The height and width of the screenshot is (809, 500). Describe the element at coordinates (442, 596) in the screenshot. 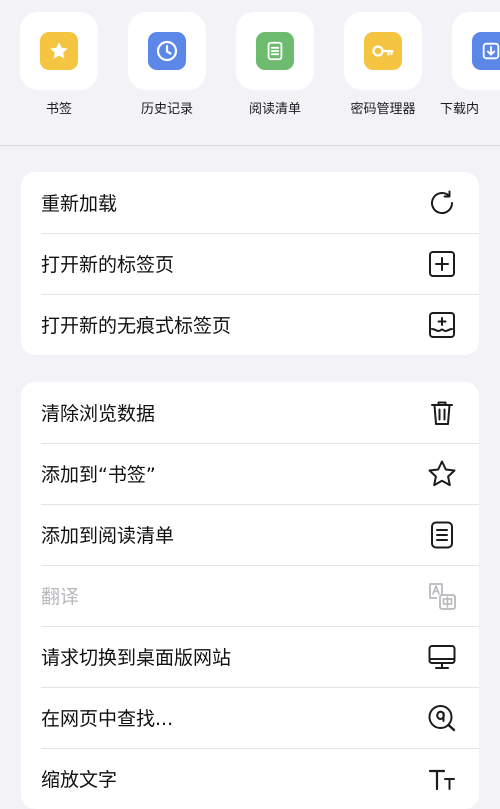

I see `translate-icon` at that location.